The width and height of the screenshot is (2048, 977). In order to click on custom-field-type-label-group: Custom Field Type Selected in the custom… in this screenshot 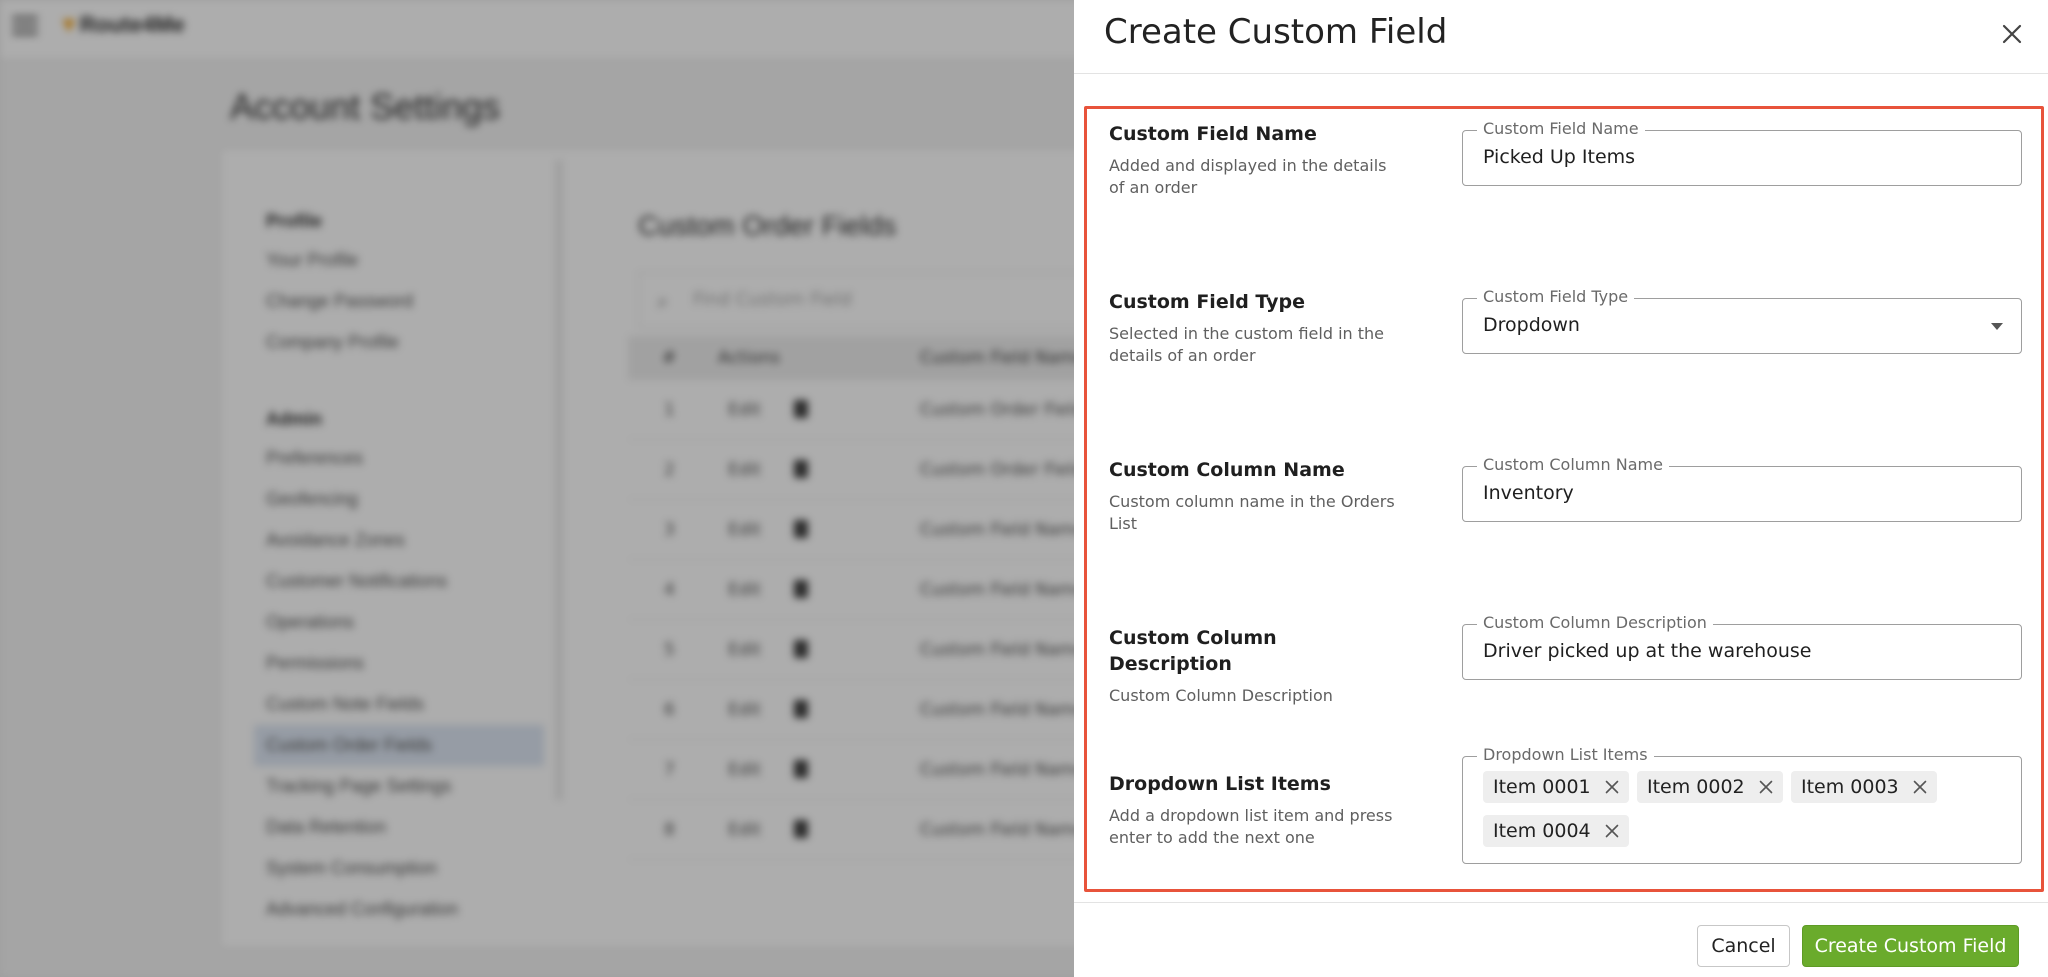, I will do `click(1254, 328)`.